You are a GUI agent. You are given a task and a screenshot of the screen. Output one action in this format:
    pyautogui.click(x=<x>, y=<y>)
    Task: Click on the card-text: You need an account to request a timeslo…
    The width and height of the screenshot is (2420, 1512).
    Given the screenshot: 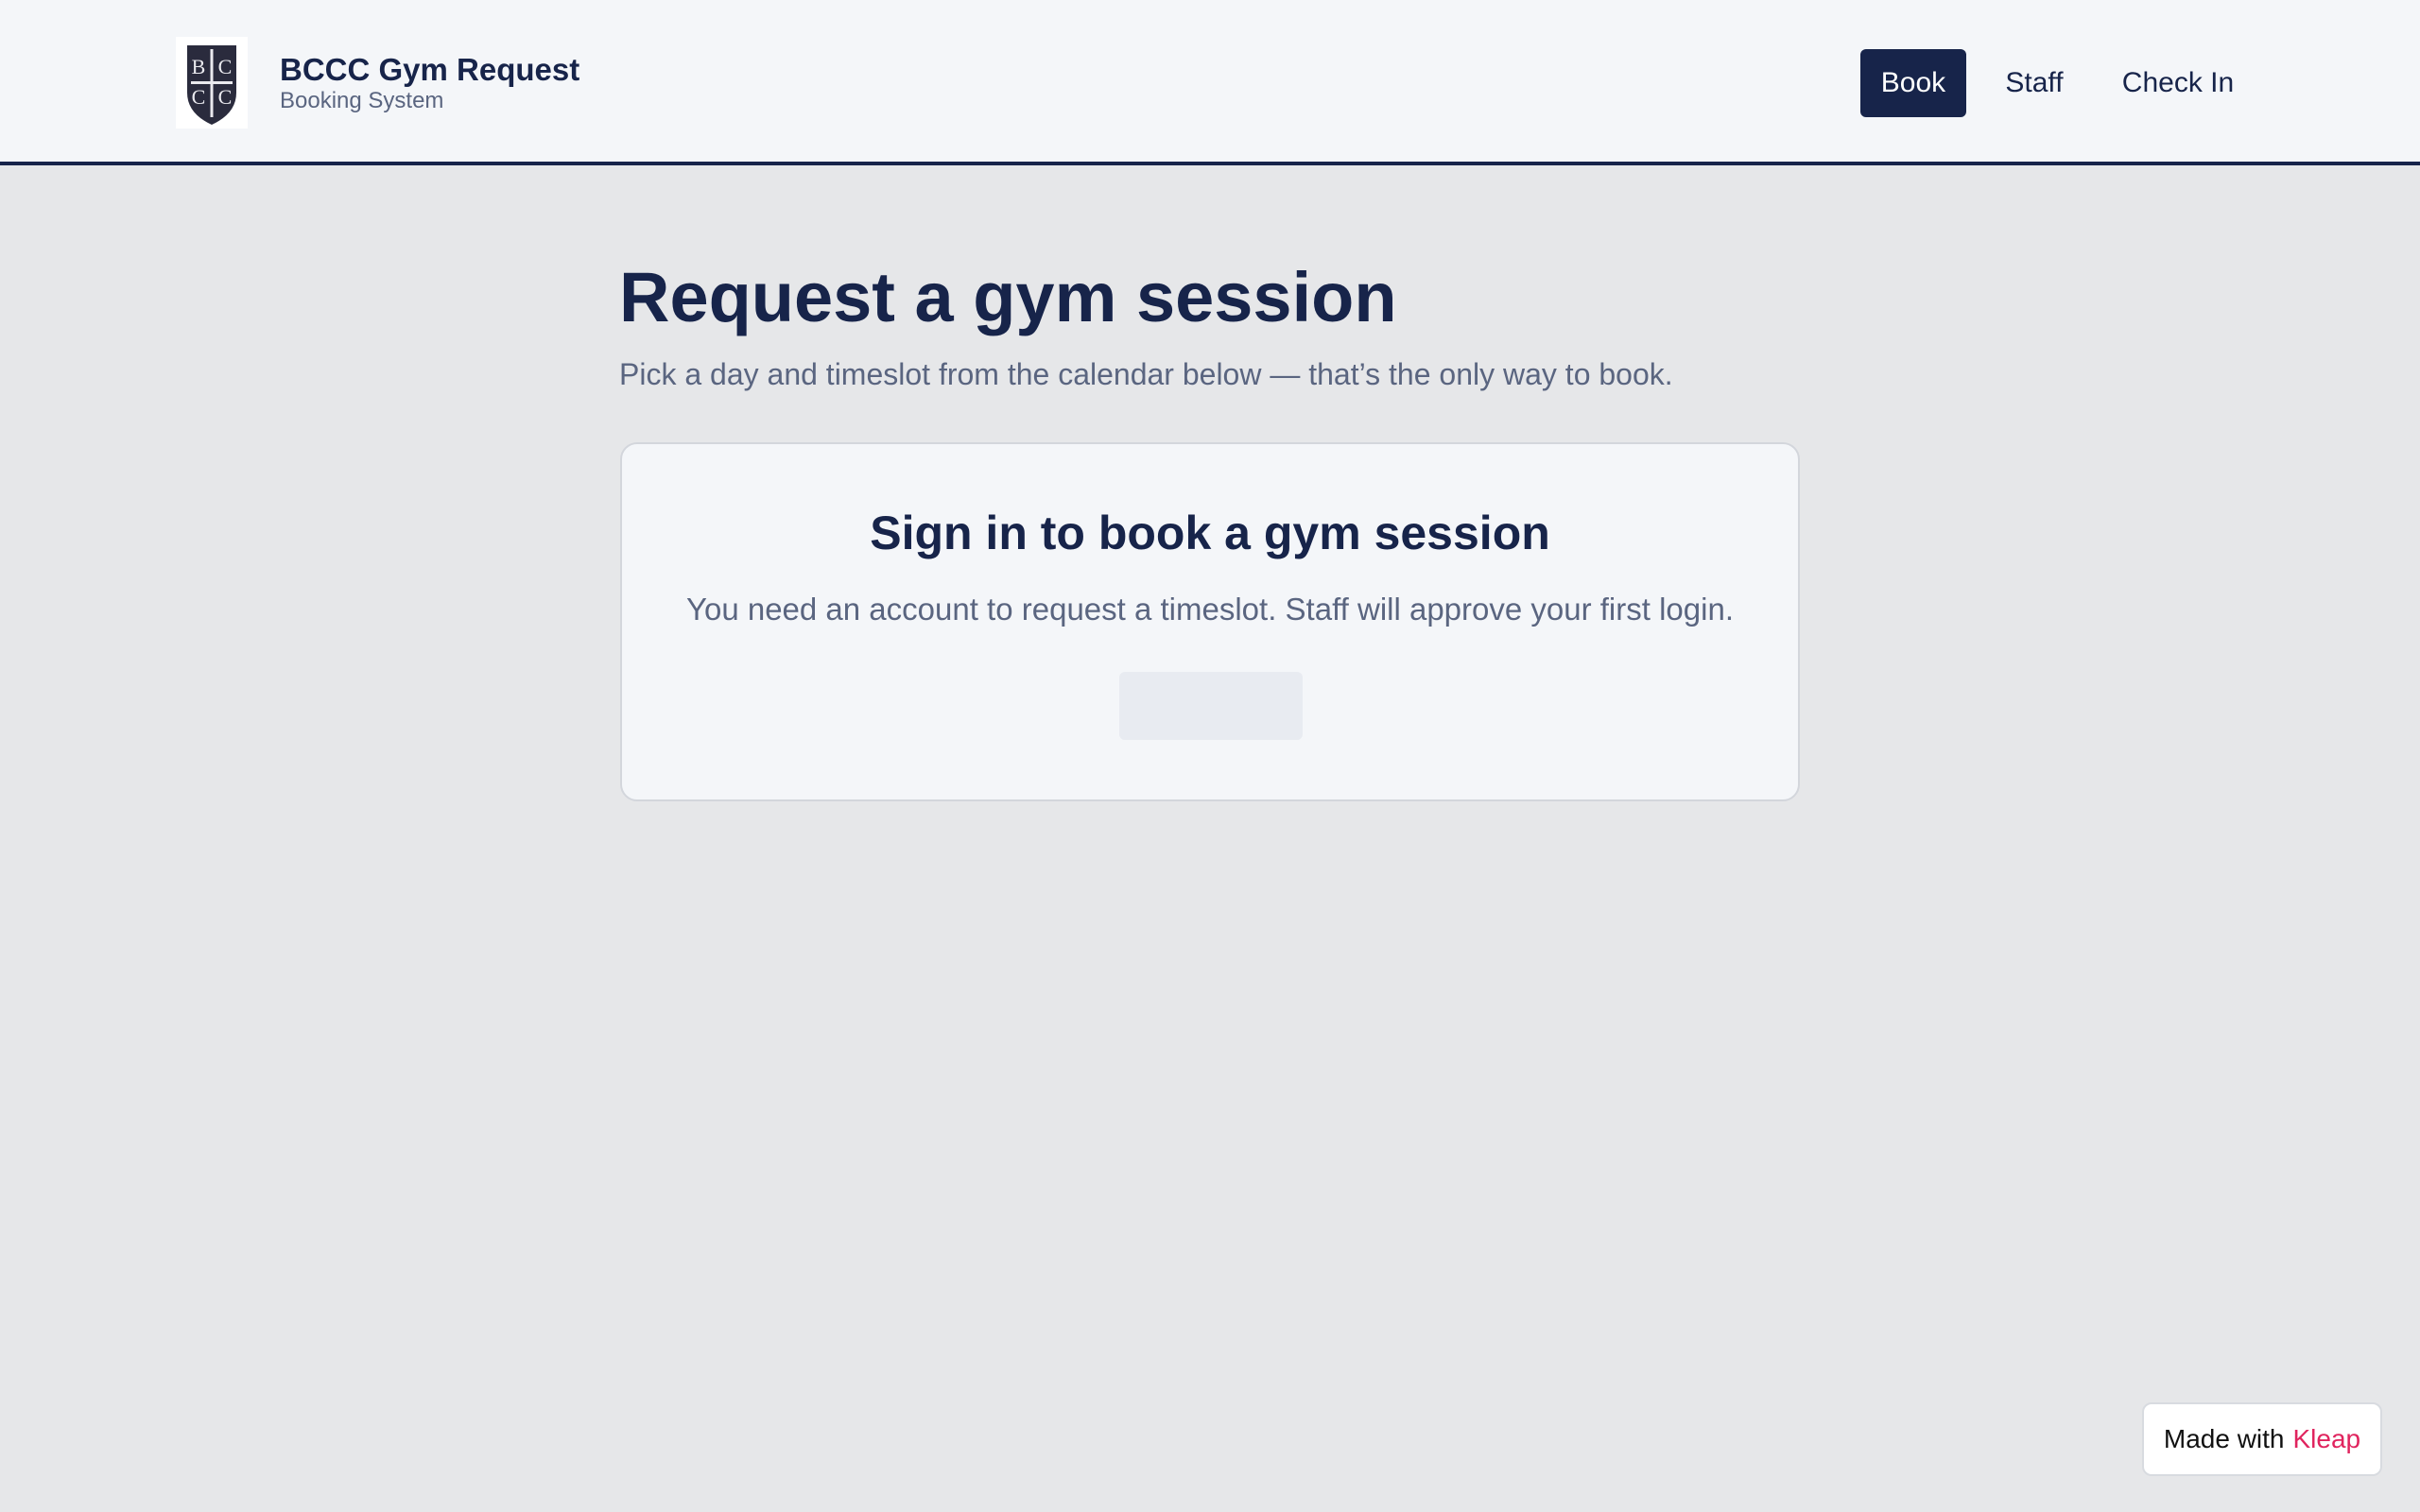 What is the action you would take?
    pyautogui.click(x=1210, y=609)
    